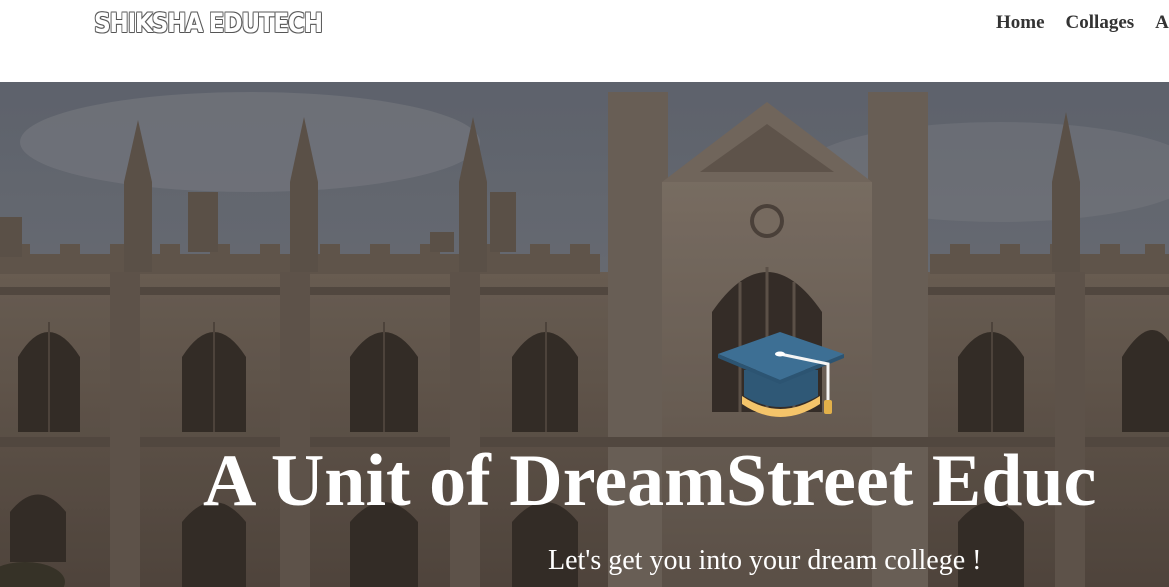 Image resolution: width=1169 pixels, height=587 pixels. Describe the element at coordinates (1162, 23) in the screenshot. I see `nav-link-about: A` at that location.